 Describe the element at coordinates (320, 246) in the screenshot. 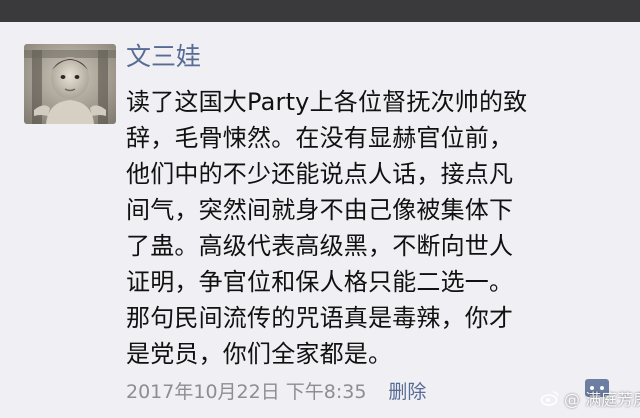

I see `post-content-line: 了蛊。高级代表高级黑，不断向世人` at that location.